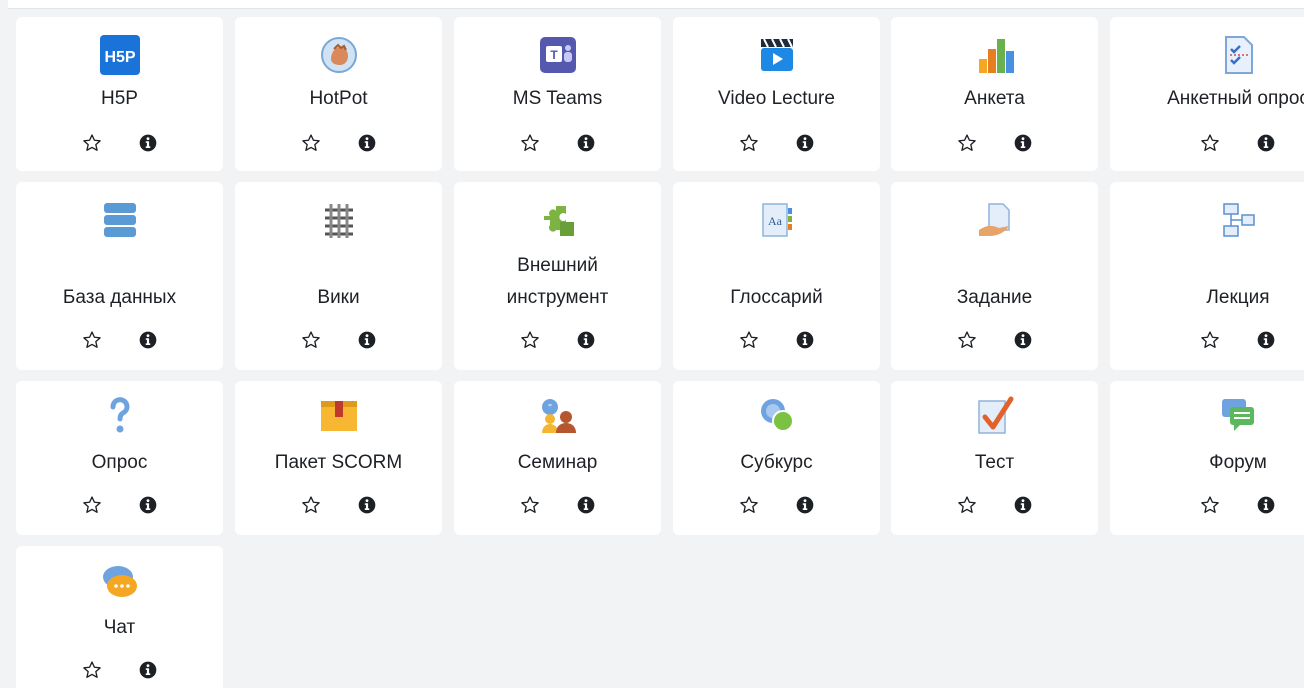  I want to click on scorm-package-icon, so click(339, 415).